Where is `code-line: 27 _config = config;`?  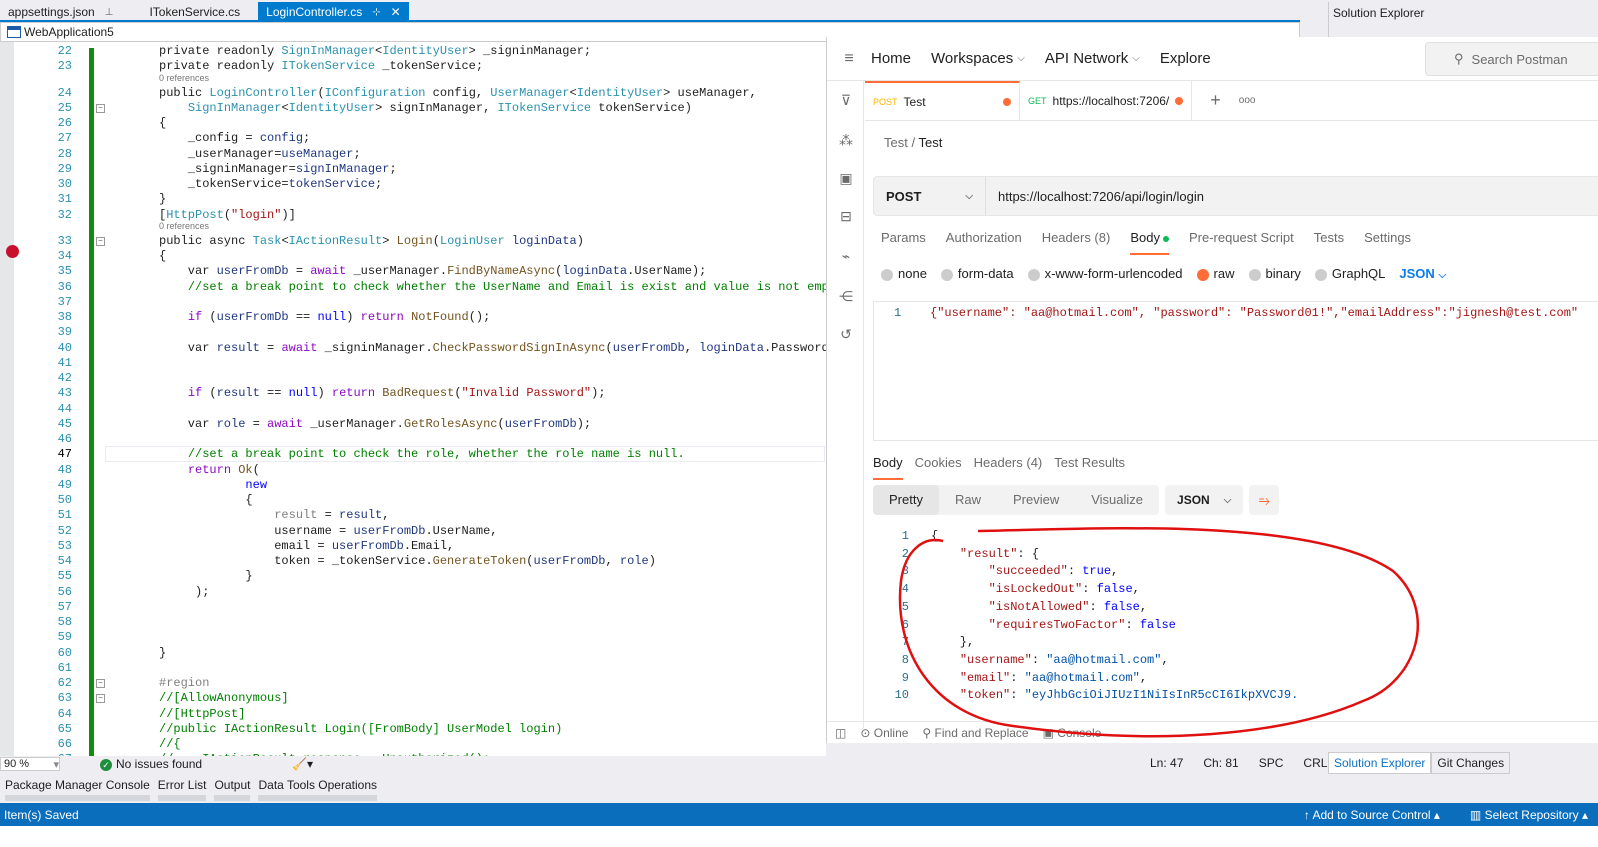
code-line: 27 _config = config; is located at coordinates (413, 138).